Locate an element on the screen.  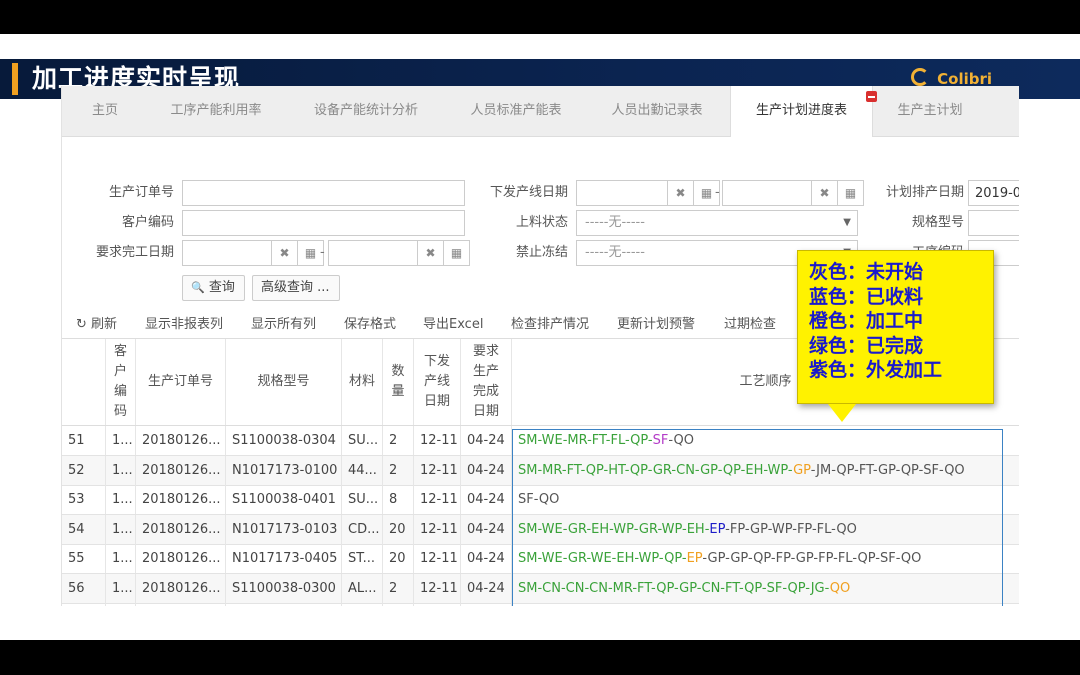
save-format-button: 保存格式 is located at coordinates (370, 325).